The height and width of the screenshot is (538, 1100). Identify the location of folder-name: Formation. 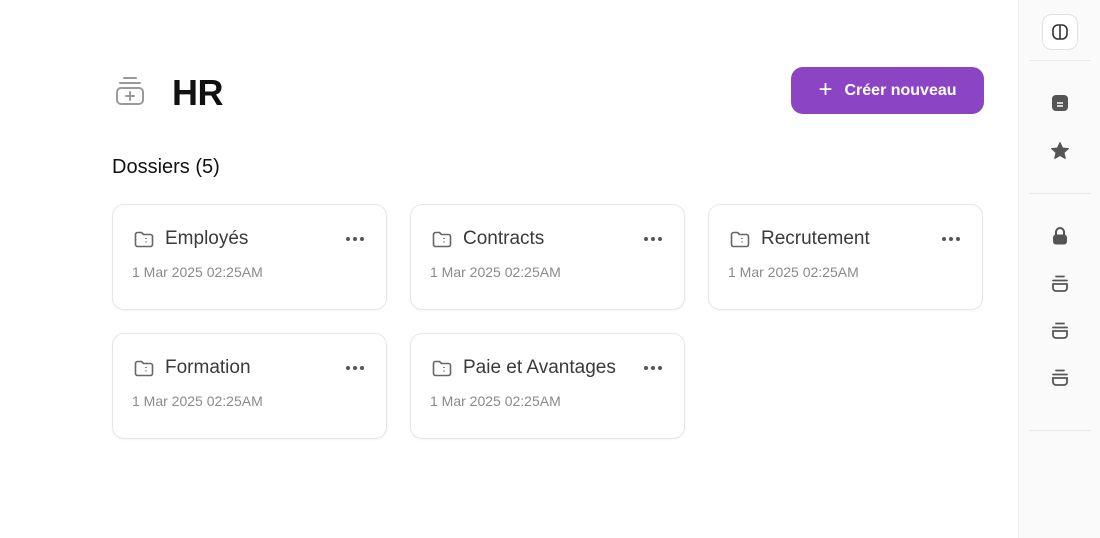
(208, 367).